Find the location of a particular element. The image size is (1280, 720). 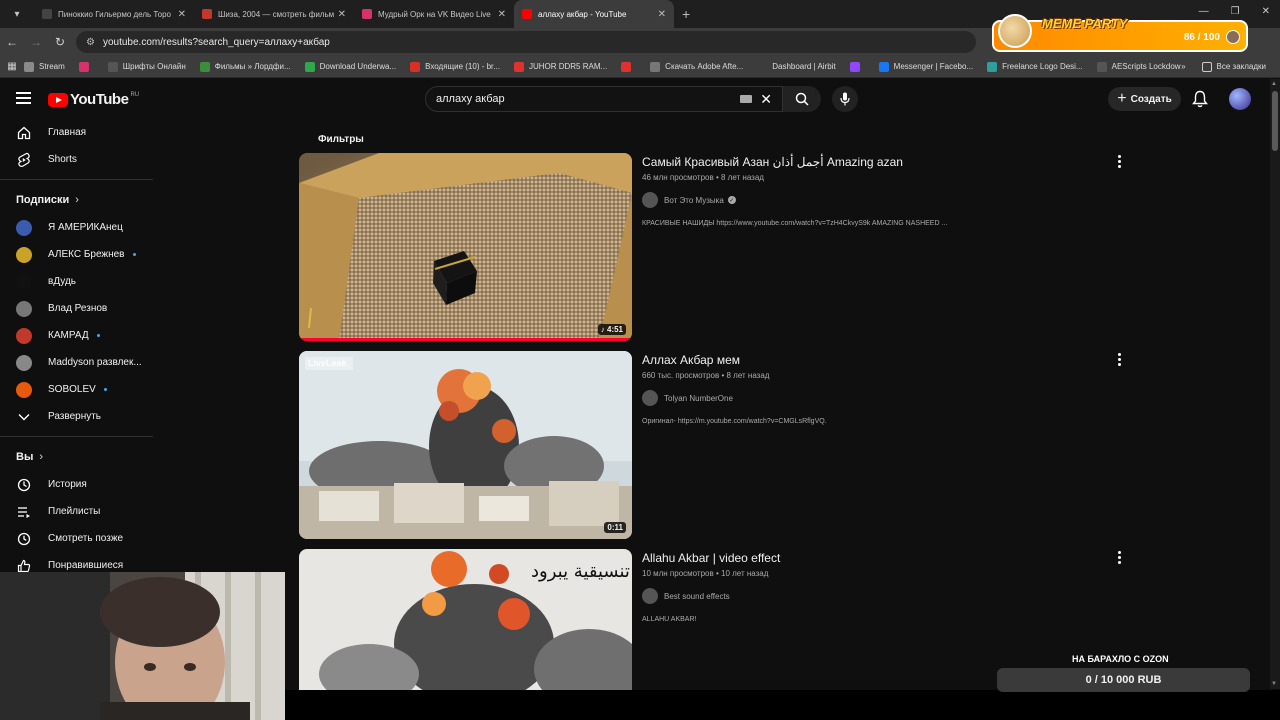

back-icon: ← is located at coordinates (12, 42).